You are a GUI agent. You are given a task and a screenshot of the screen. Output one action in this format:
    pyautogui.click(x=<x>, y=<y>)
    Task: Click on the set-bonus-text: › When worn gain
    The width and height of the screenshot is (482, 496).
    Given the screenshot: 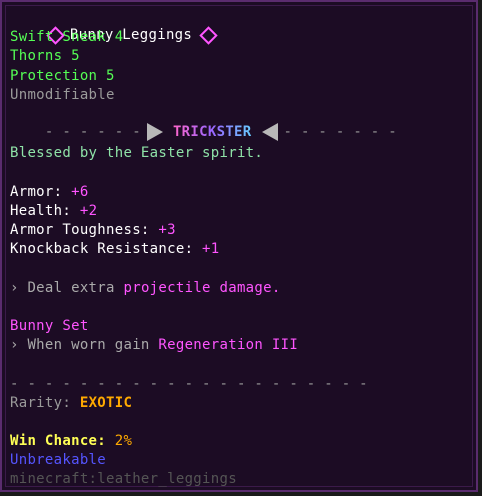 What is the action you would take?
    pyautogui.click(x=84, y=345)
    